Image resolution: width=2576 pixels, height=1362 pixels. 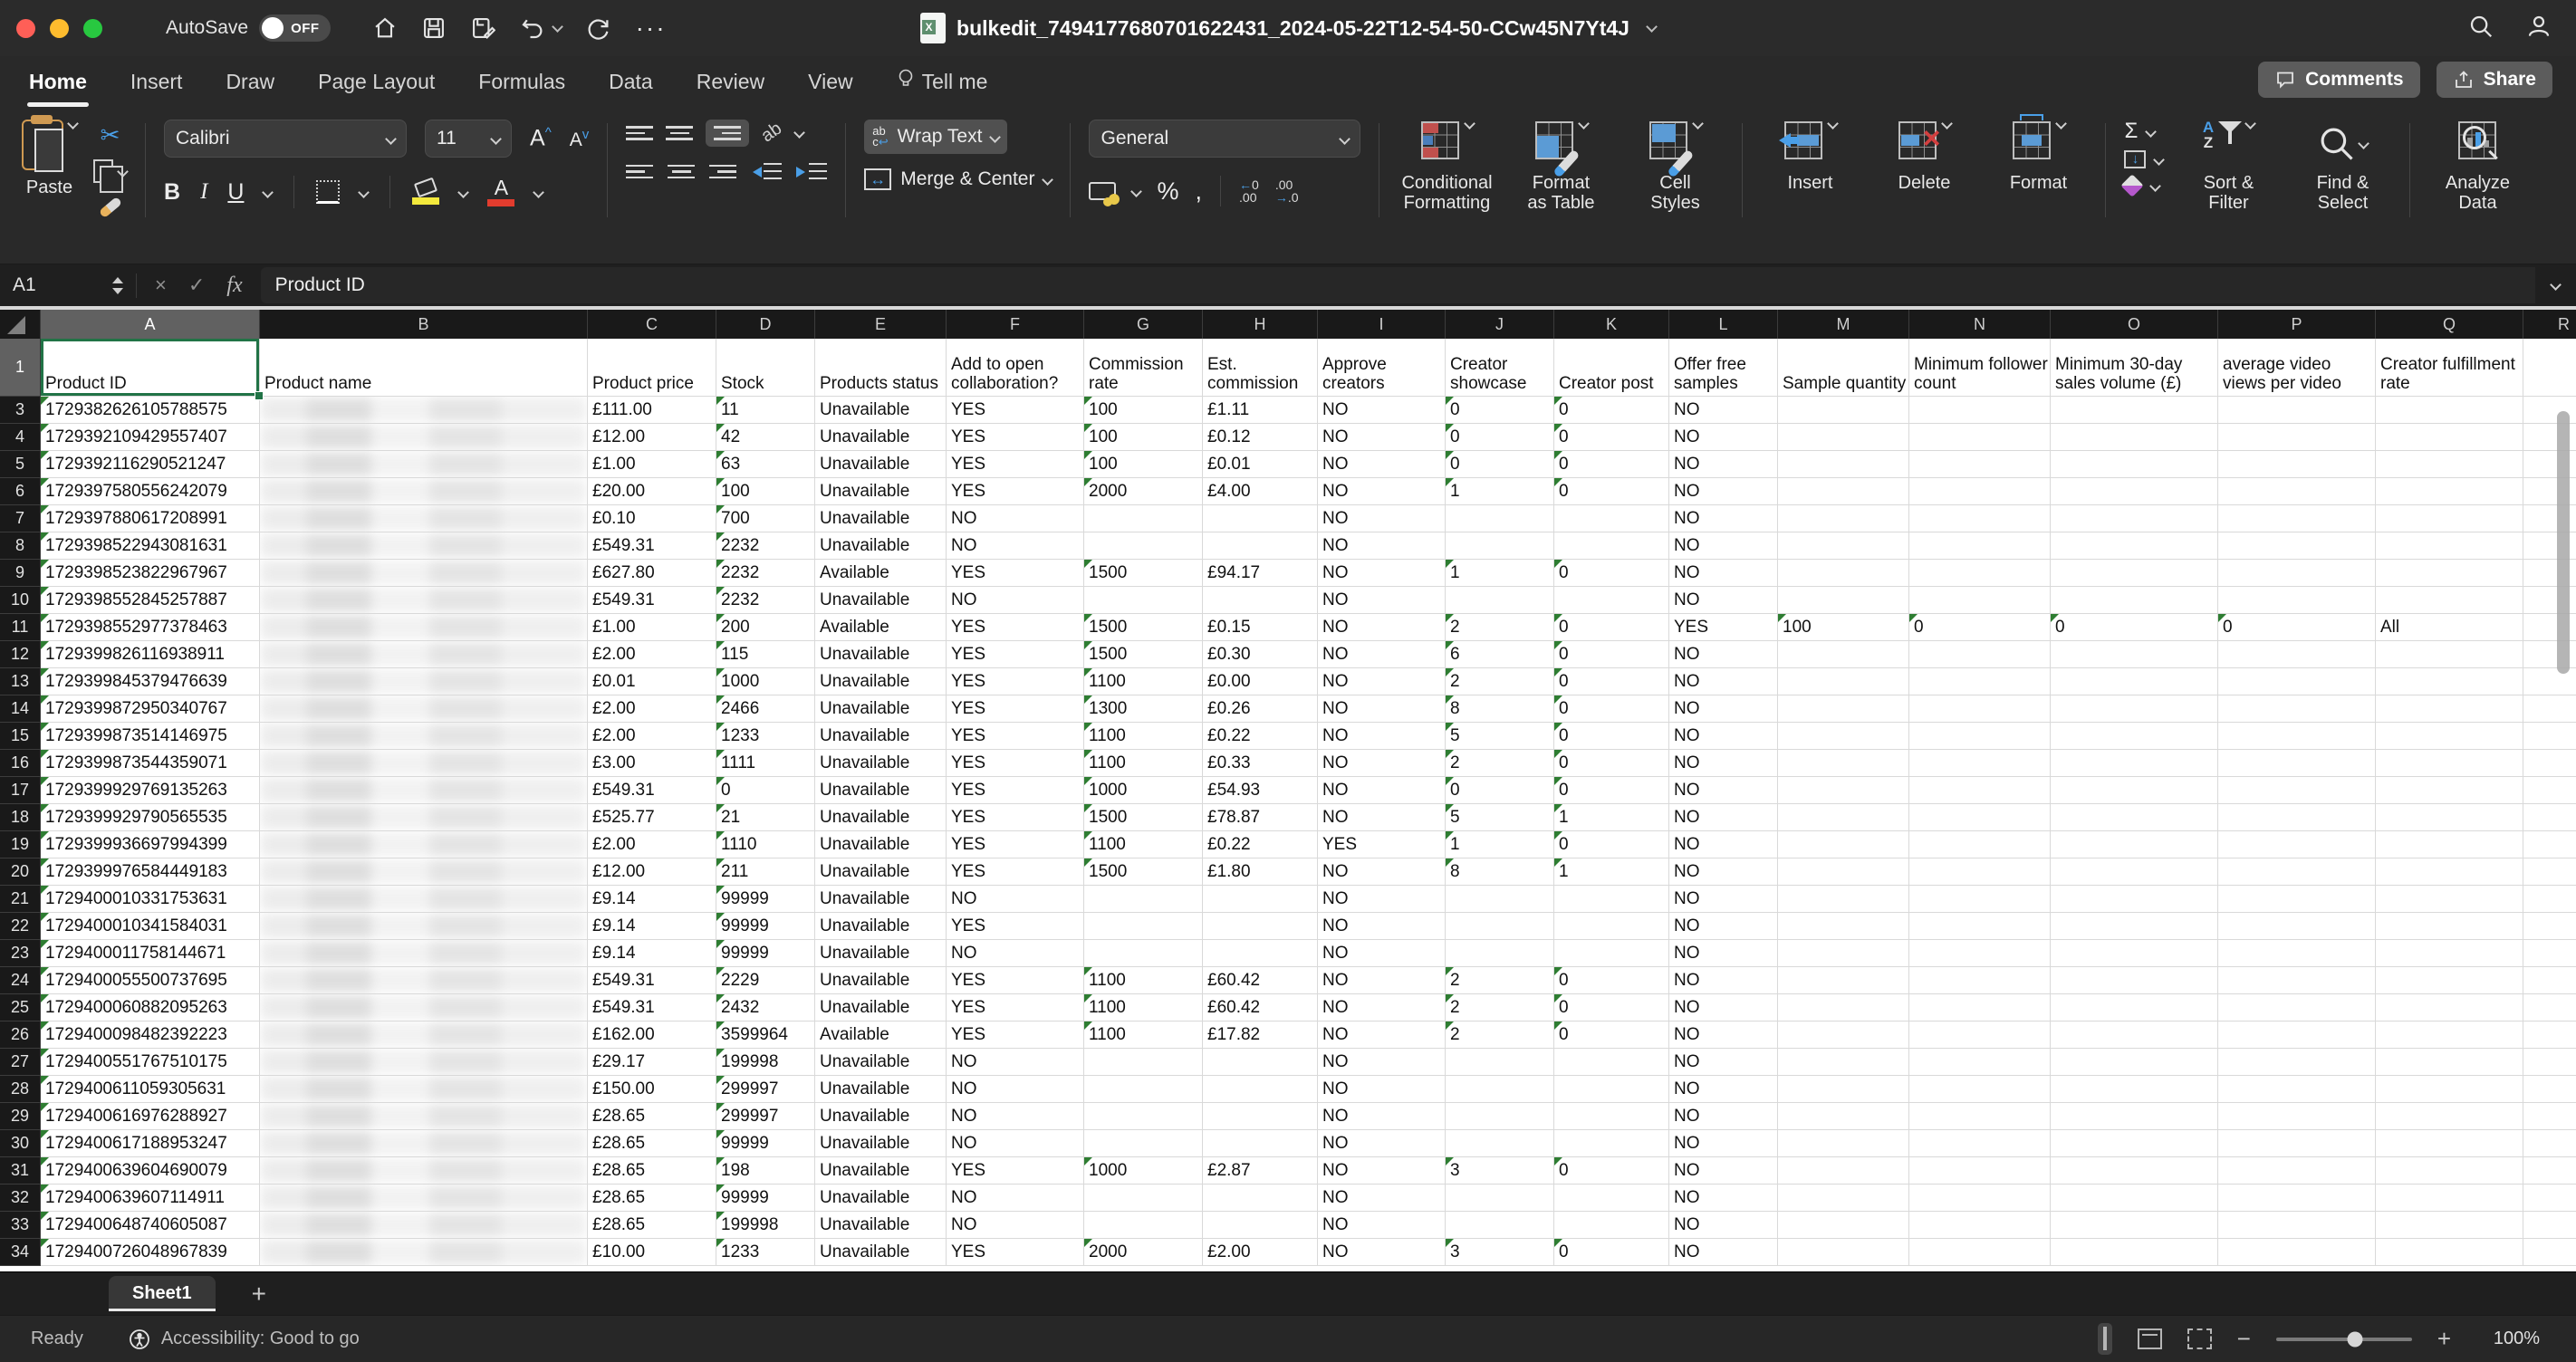 I want to click on cell-G32, so click(x=1143, y=1198).